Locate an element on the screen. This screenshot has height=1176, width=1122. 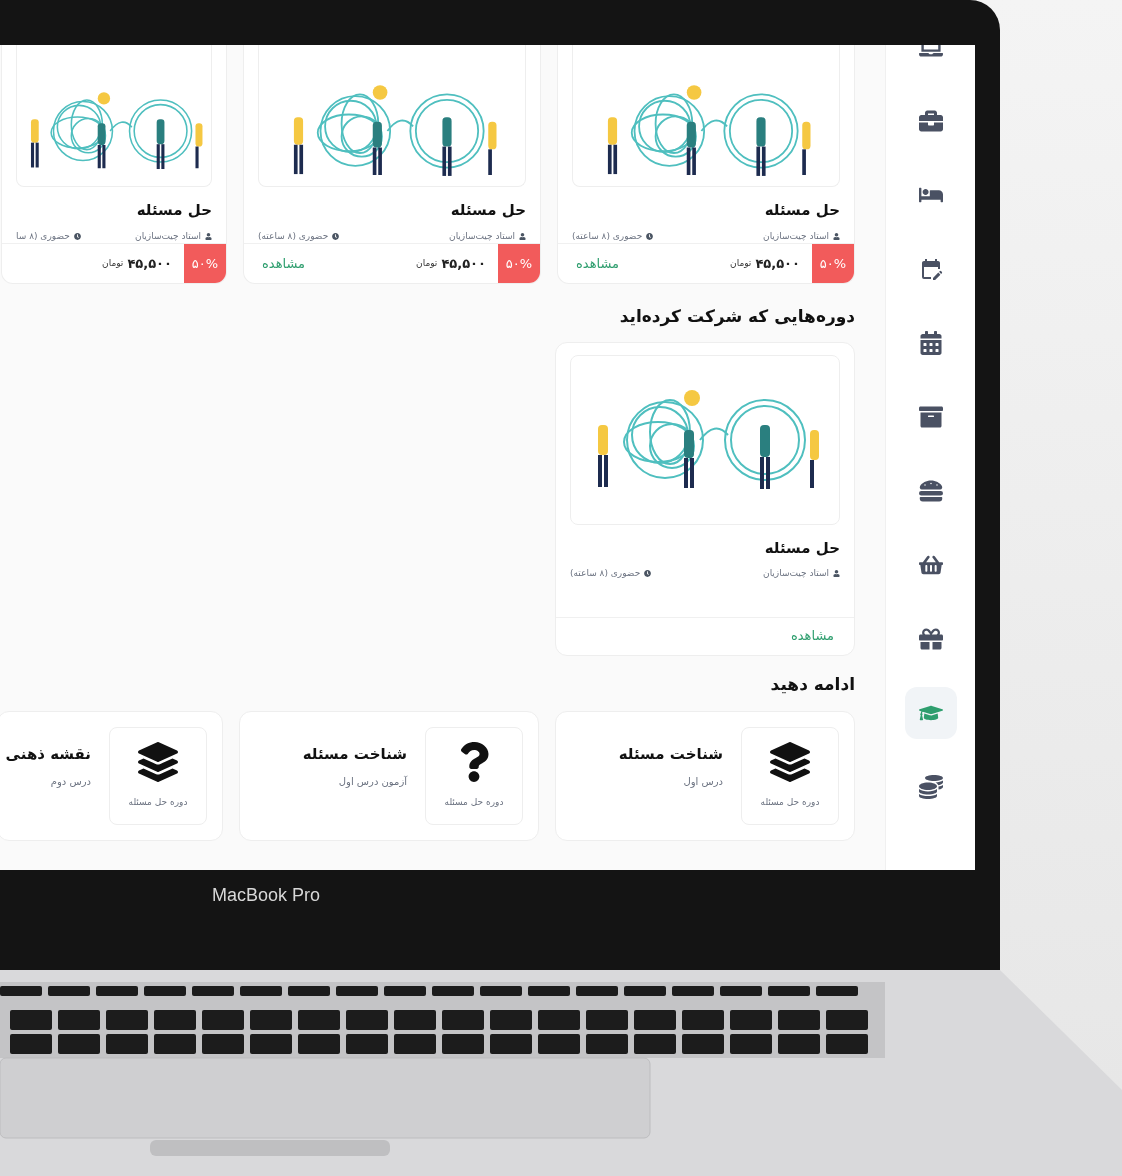
lesson-subtitle: درس اول is located at coordinates (702, 781).